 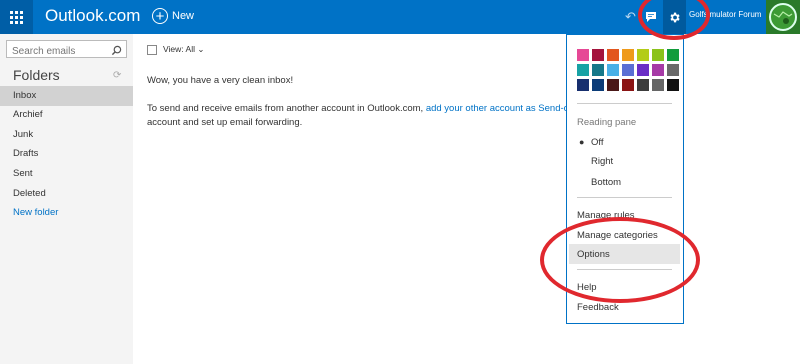 What do you see at coordinates (201, 49) in the screenshot?
I see `chevron-down-icon: ⌄` at bounding box center [201, 49].